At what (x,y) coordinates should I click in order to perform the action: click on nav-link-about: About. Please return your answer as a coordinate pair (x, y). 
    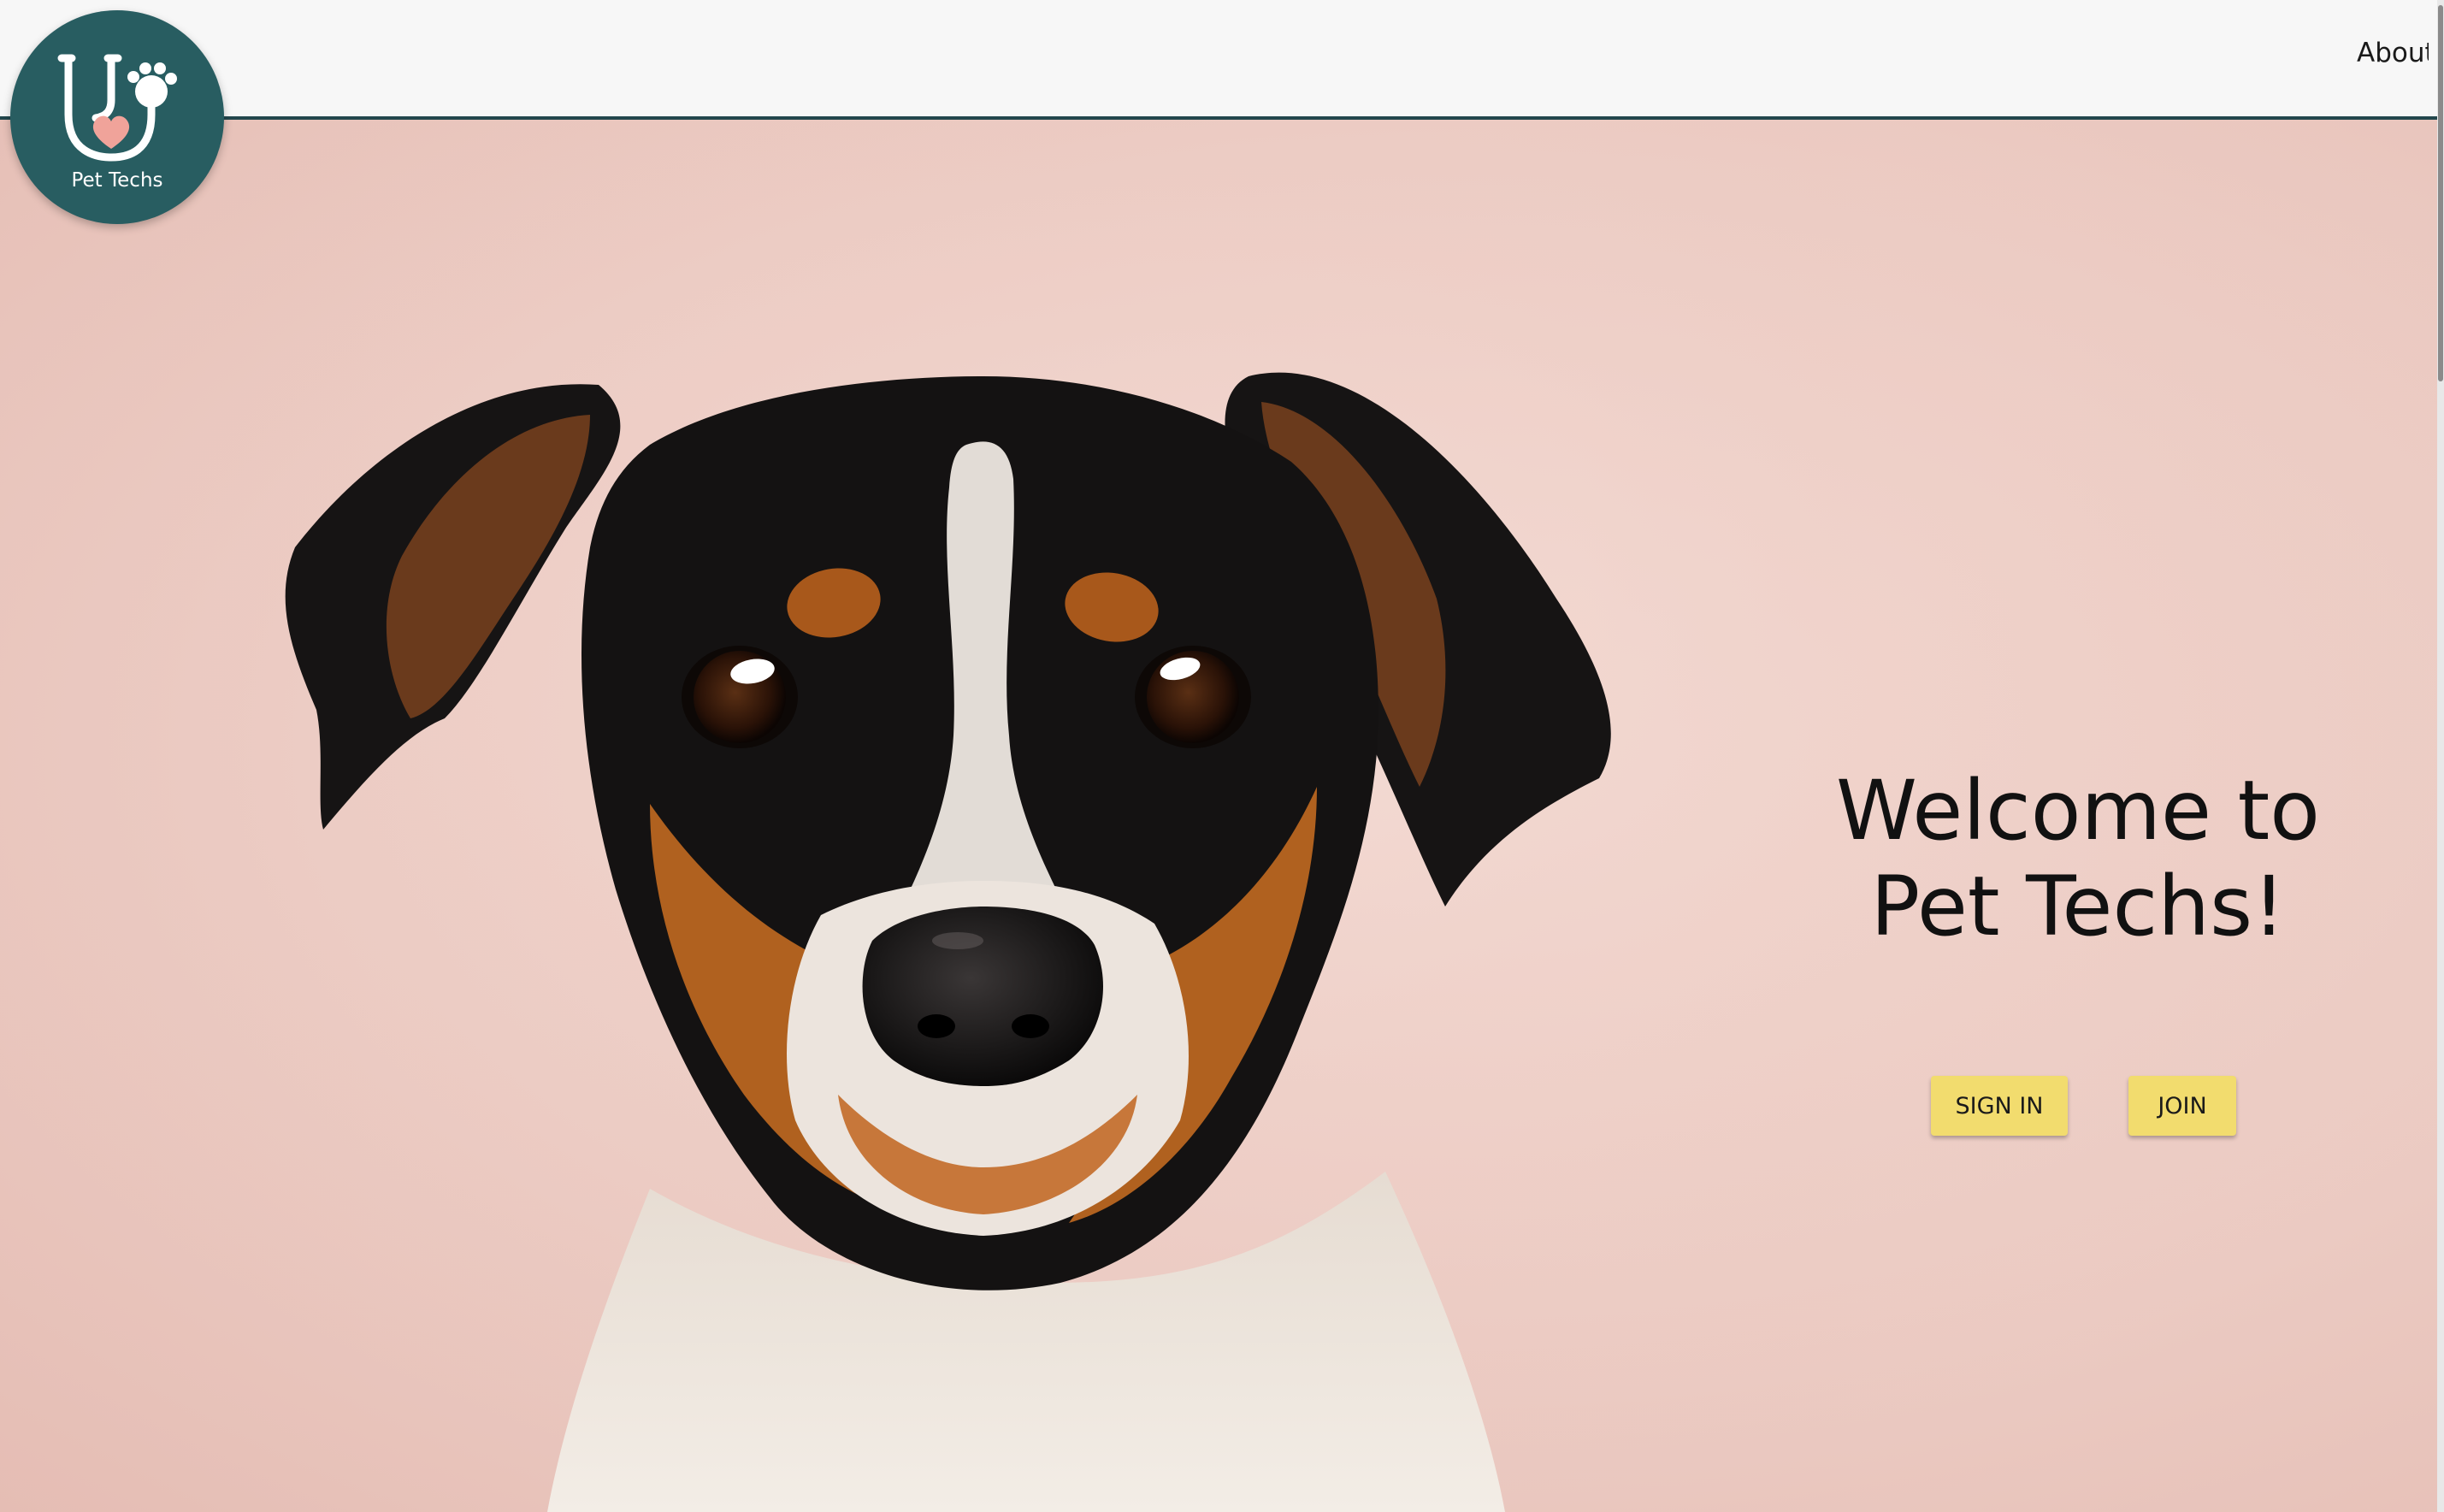
    Looking at the image, I should click on (2393, 53).